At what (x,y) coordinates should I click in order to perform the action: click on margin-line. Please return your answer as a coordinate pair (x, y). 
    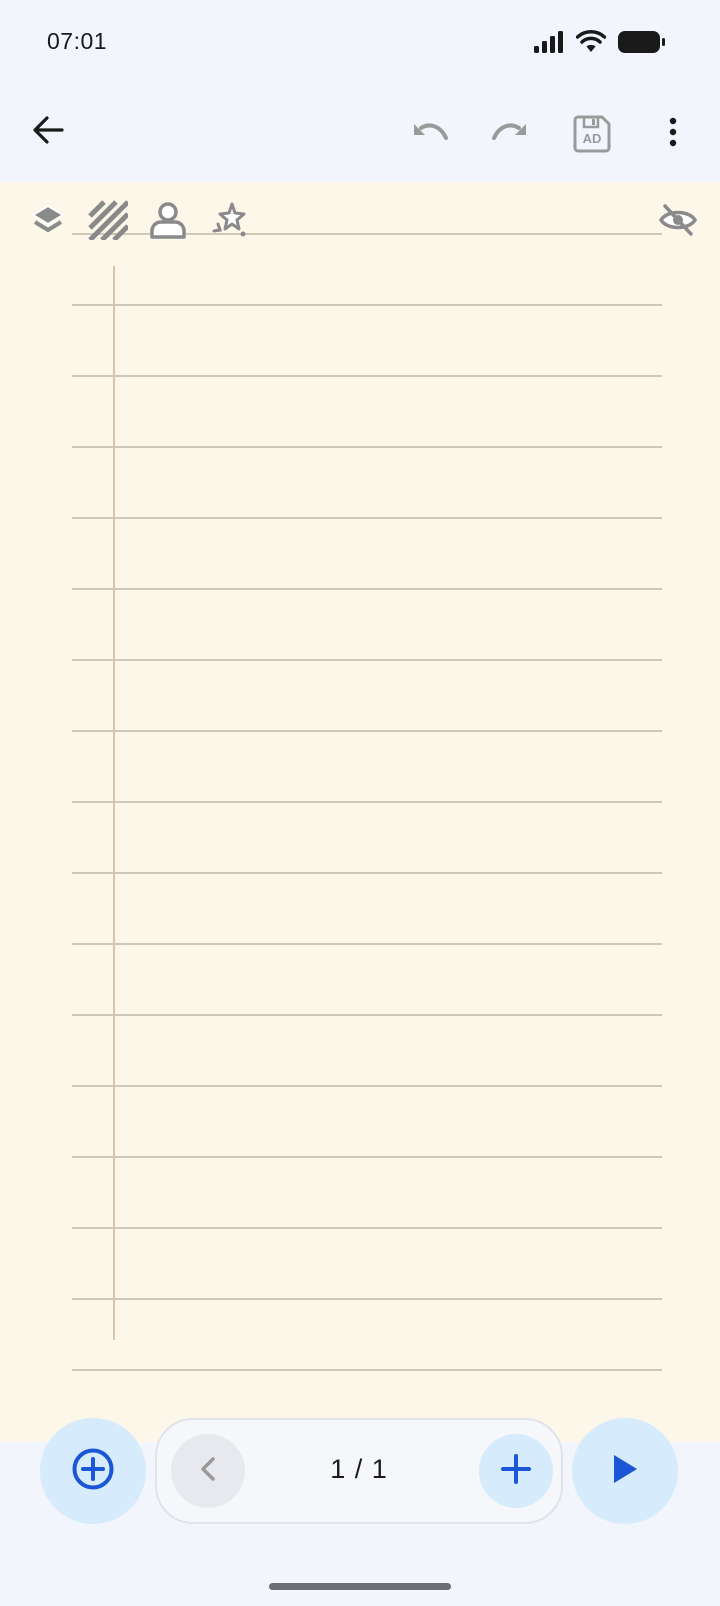
    Looking at the image, I should click on (114, 803).